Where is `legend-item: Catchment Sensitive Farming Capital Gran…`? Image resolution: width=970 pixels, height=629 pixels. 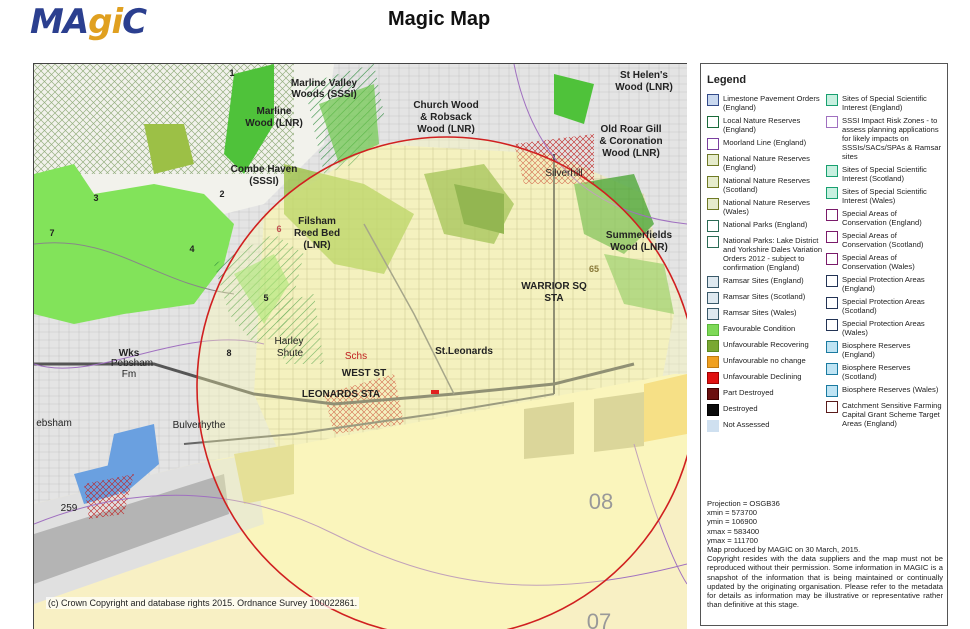
legend-item: Catchment Sensitive Farming Capital Gran… is located at coordinates (884, 414).